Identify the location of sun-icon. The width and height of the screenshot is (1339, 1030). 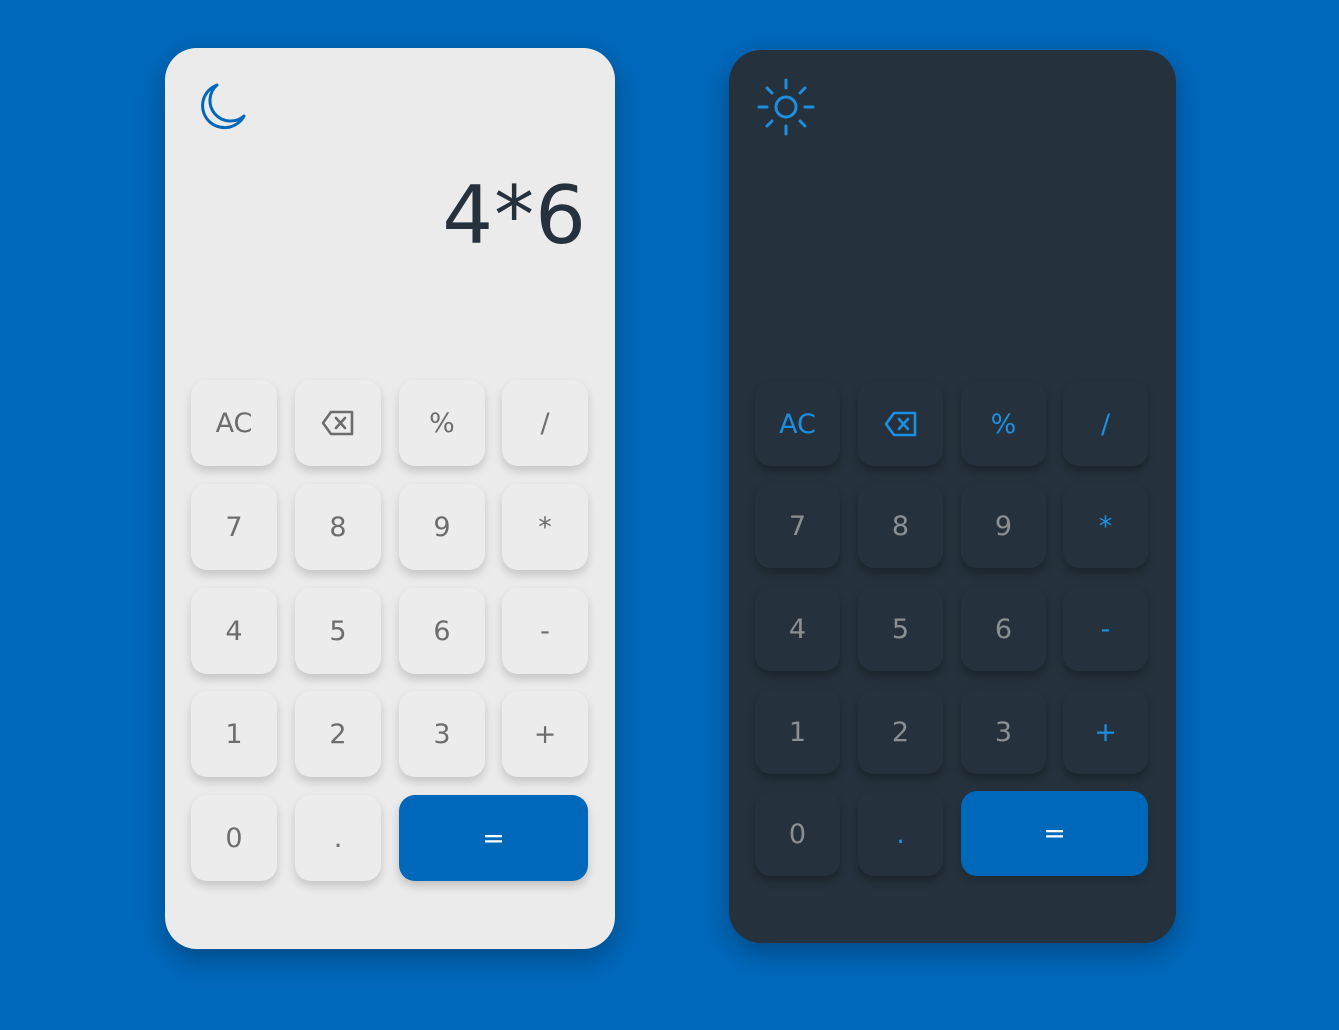
(786, 107).